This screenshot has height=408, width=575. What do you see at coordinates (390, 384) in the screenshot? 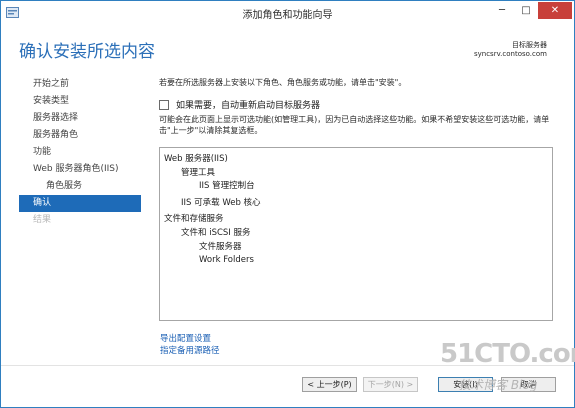
I see `next-button: 下一步(N) >` at bounding box center [390, 384].